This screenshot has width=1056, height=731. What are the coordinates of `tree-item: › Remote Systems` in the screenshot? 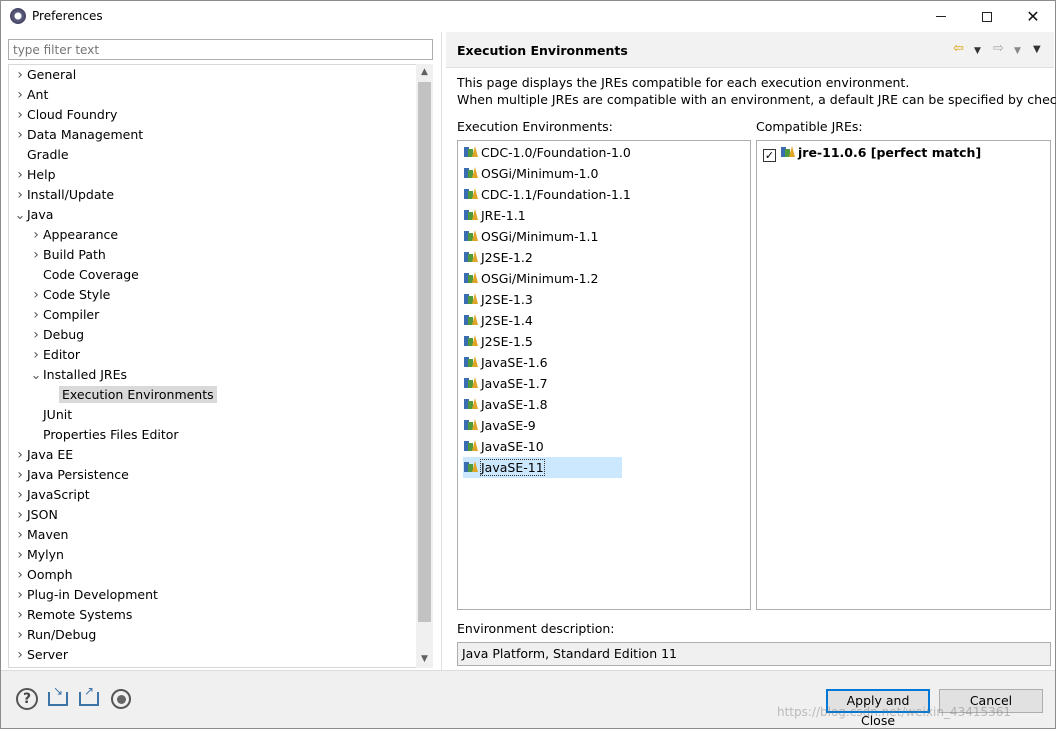 It's located at (72, 615).